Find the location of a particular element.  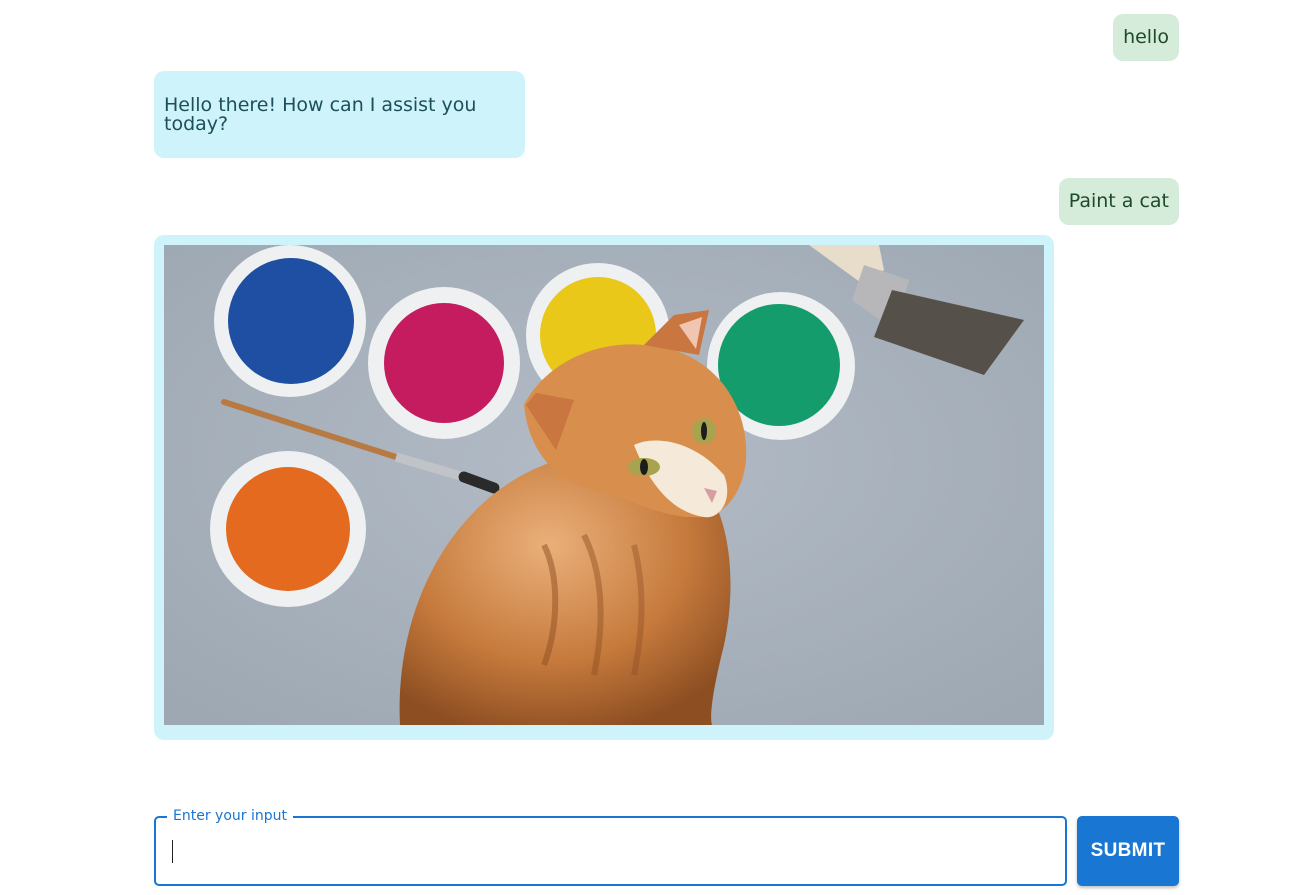

message-text: Paint a cat is located at coordinates (1118, 201).